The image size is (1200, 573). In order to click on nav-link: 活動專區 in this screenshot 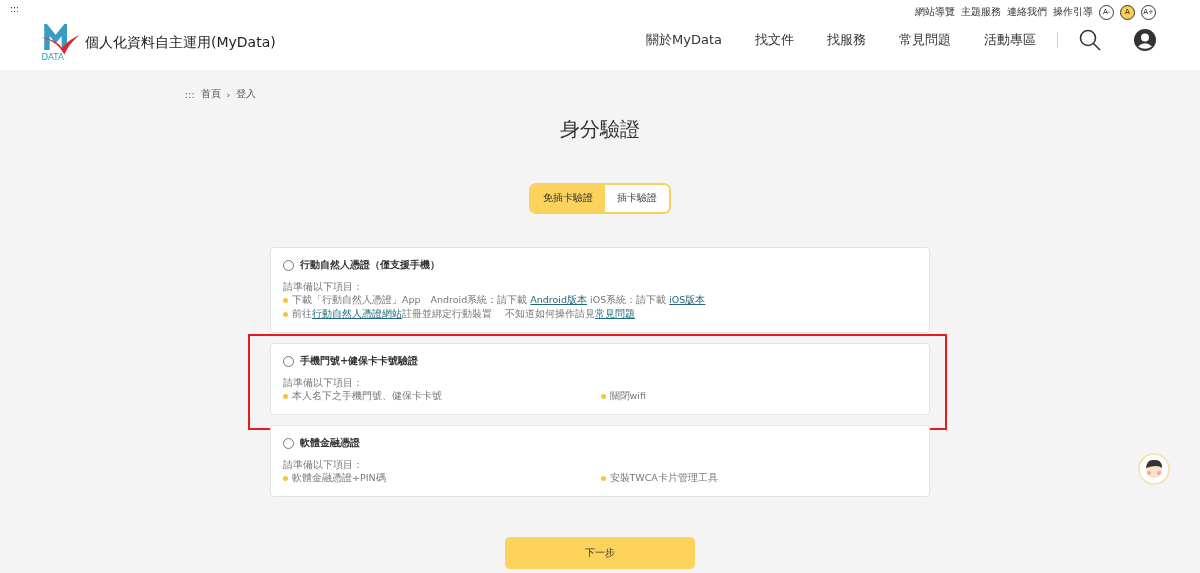, I will do `click(1010, 40)`.